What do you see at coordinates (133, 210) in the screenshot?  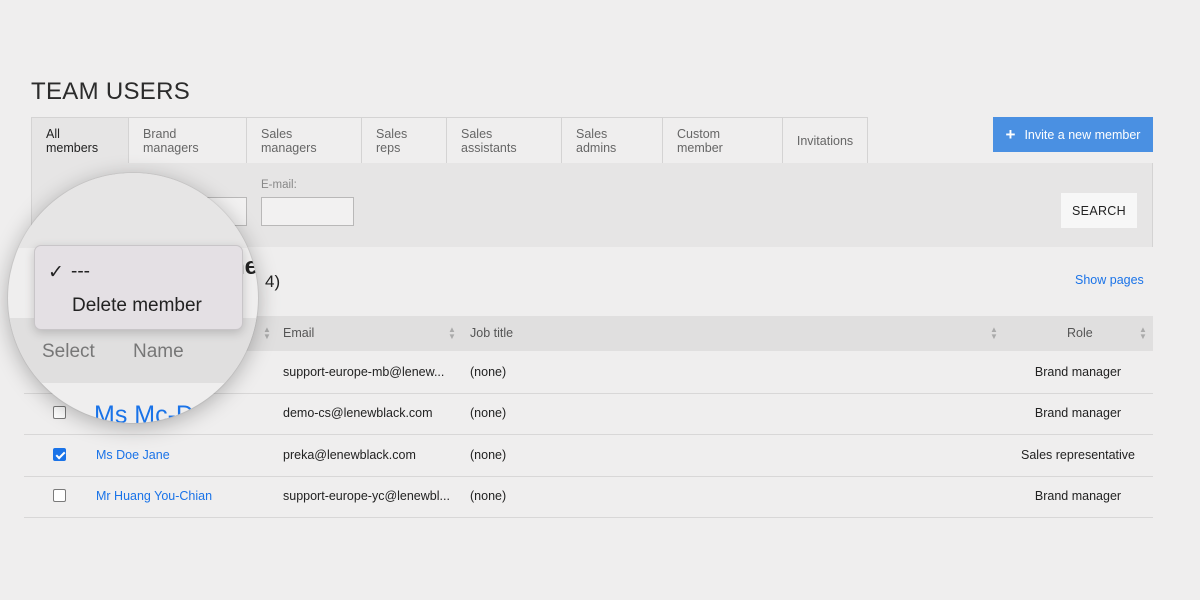 I see `magnified-filter-panel` at bounding box center [133, 210].